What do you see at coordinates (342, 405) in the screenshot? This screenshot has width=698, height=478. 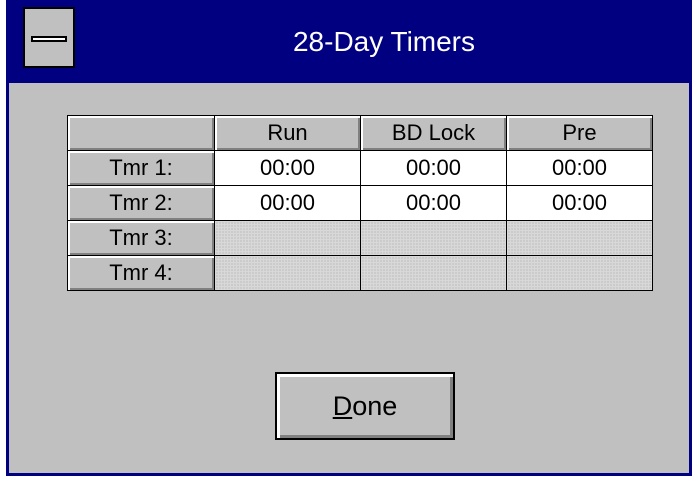 I see `done-mnemonic: D` at bounding box center [342, 405].